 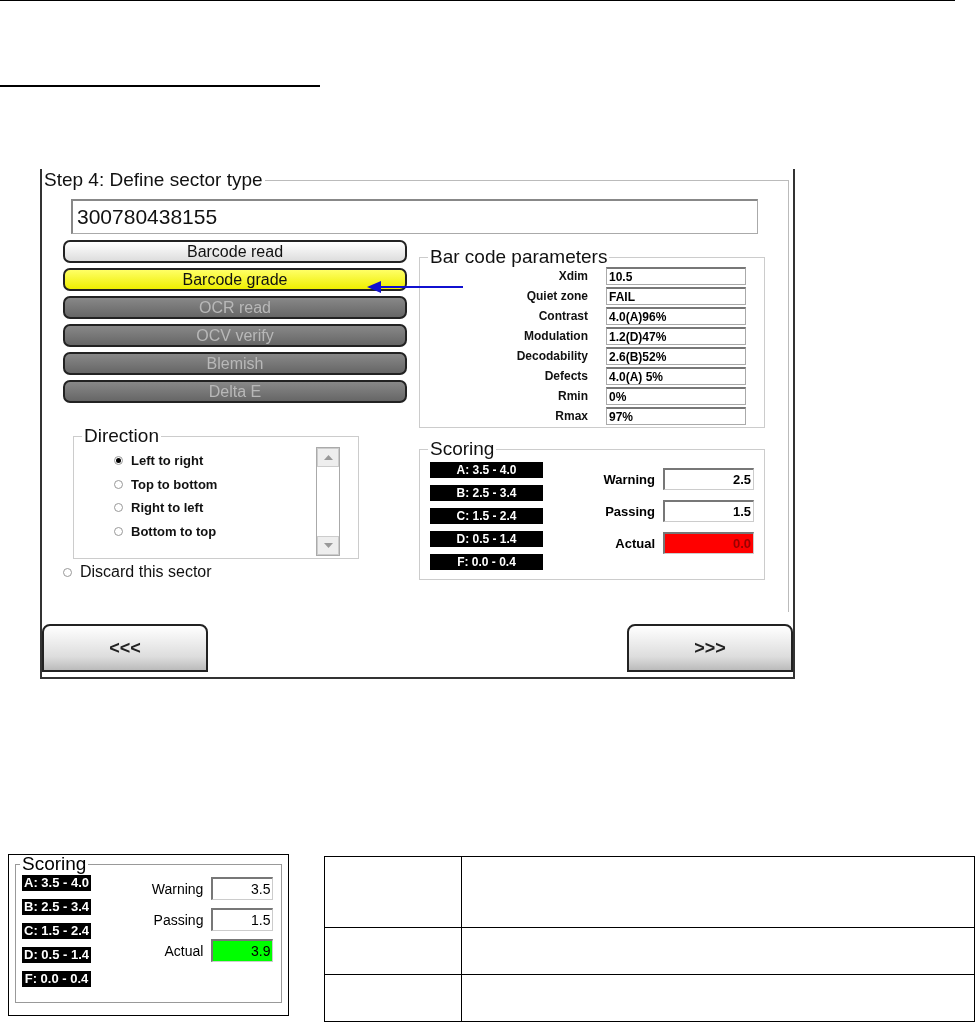 What do you see at coordinates (676, 316) in the screenshot?
I see `parameter-value: 4.0(A)96%` at bounding box center [676, 316].